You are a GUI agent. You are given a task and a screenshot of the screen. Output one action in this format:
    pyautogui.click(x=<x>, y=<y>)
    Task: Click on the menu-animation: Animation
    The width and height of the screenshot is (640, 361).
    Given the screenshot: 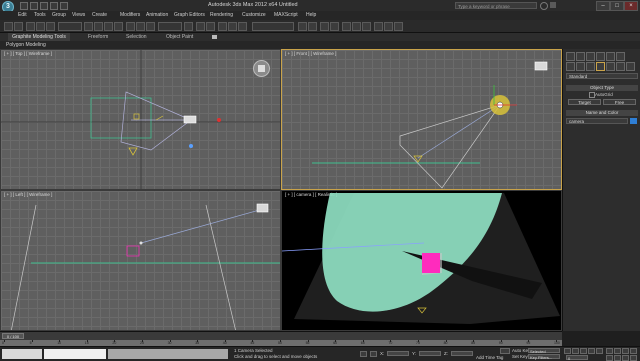 What is the action you would take?
    pyautogui.click(x=157, y=15)
    